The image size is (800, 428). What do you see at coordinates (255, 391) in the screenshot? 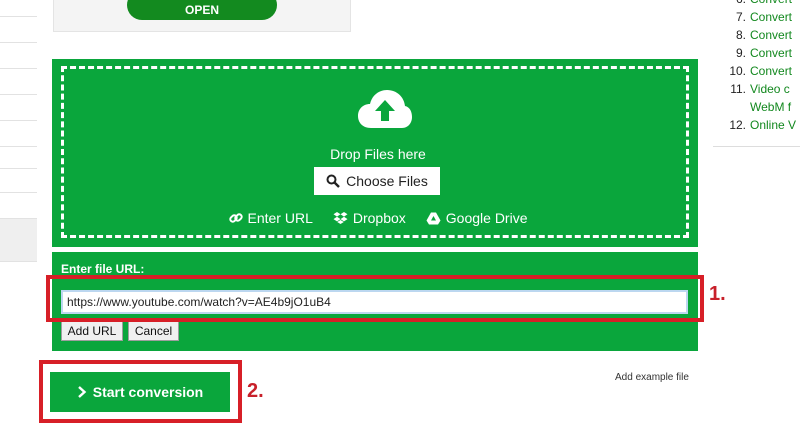
I see `annotation-label-step-2: 2.` at bounding box center [255, 391].